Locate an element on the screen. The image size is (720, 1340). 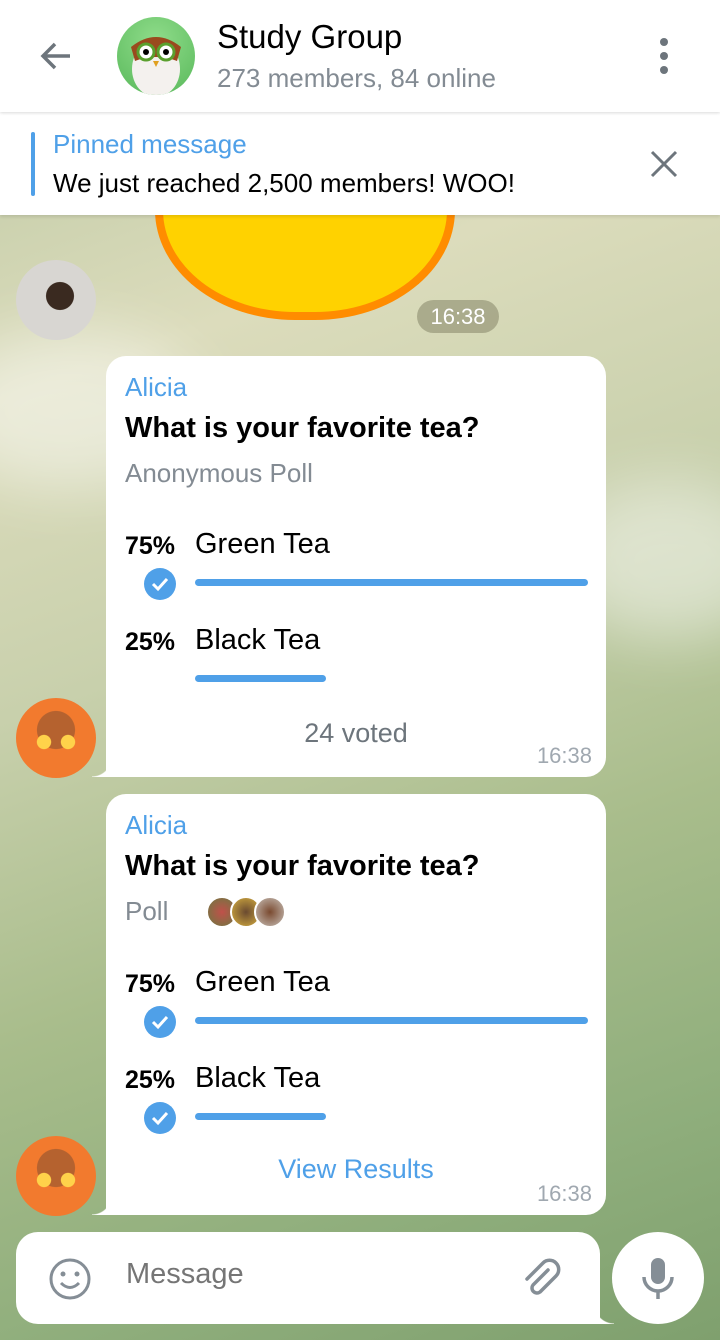
attach-icon is located at coordinates (540, 1278).